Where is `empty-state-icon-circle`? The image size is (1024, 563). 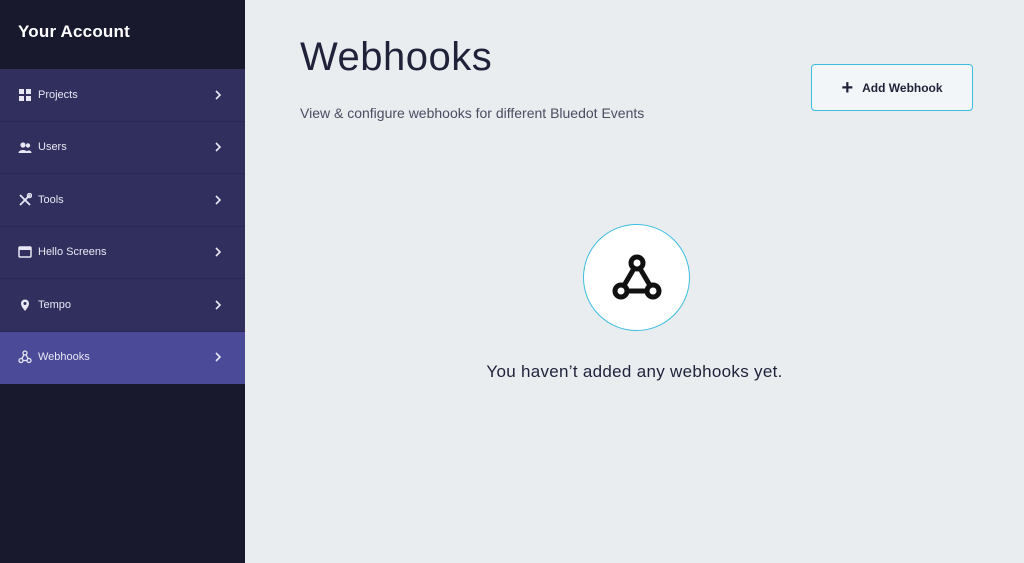
empty-state-icon-circle is located at coordinates (636, 277).